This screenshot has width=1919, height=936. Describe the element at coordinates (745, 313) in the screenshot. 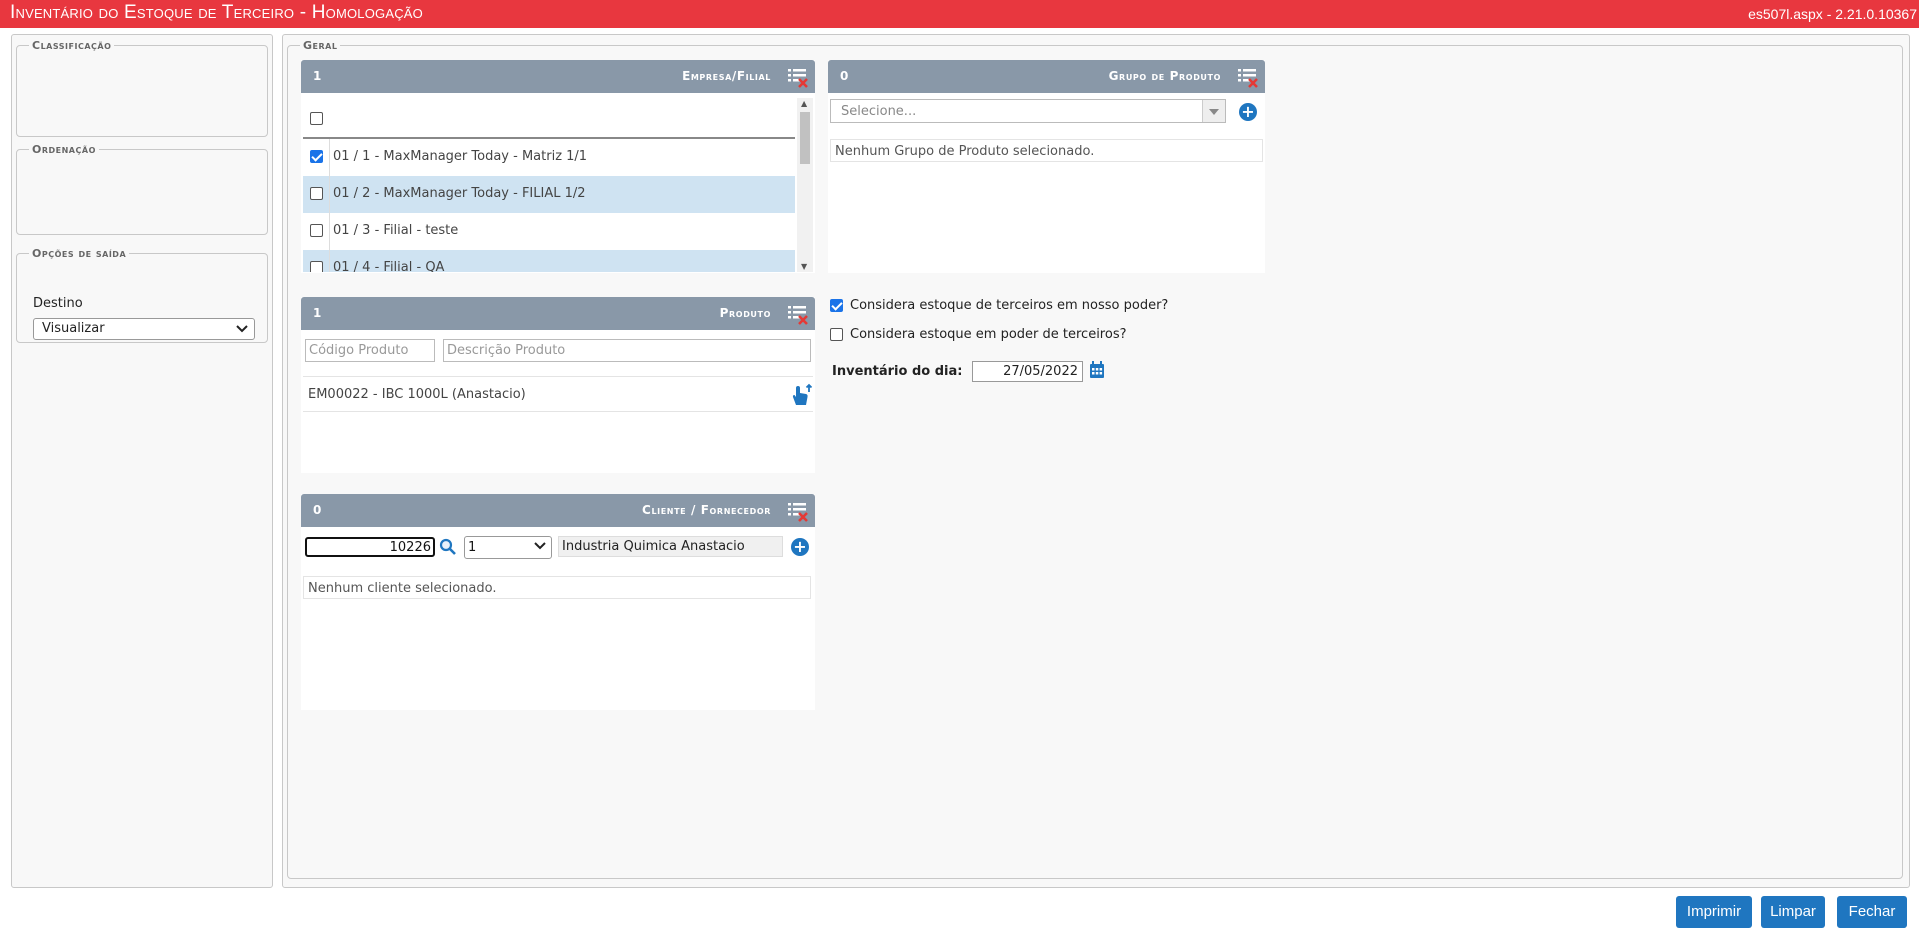

I see `produto-title: Produto` at that location.